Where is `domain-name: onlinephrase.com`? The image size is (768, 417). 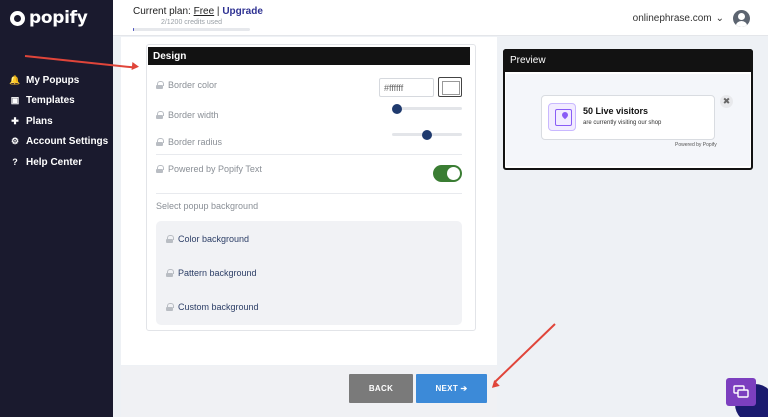
domain-name: onlinephrase.com is located at coordinates (672, 18).